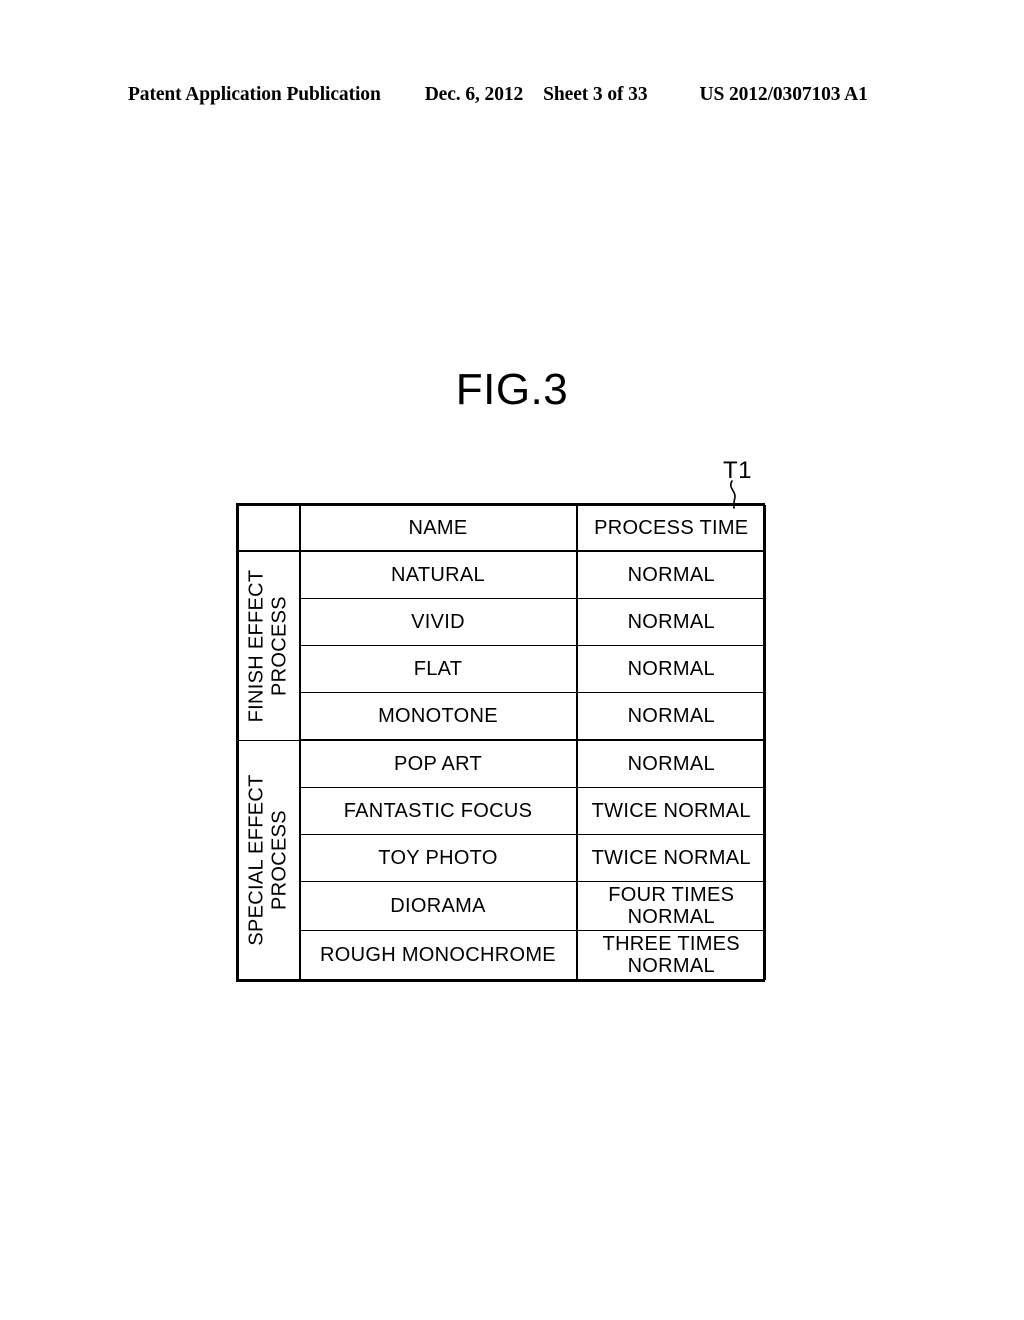 Image resolution: width=1024 pixels, height=1320 pixels. Describe the element at coordinates (438, 528) in the screenshot. I see `header-cell-name: NAME` at that location.